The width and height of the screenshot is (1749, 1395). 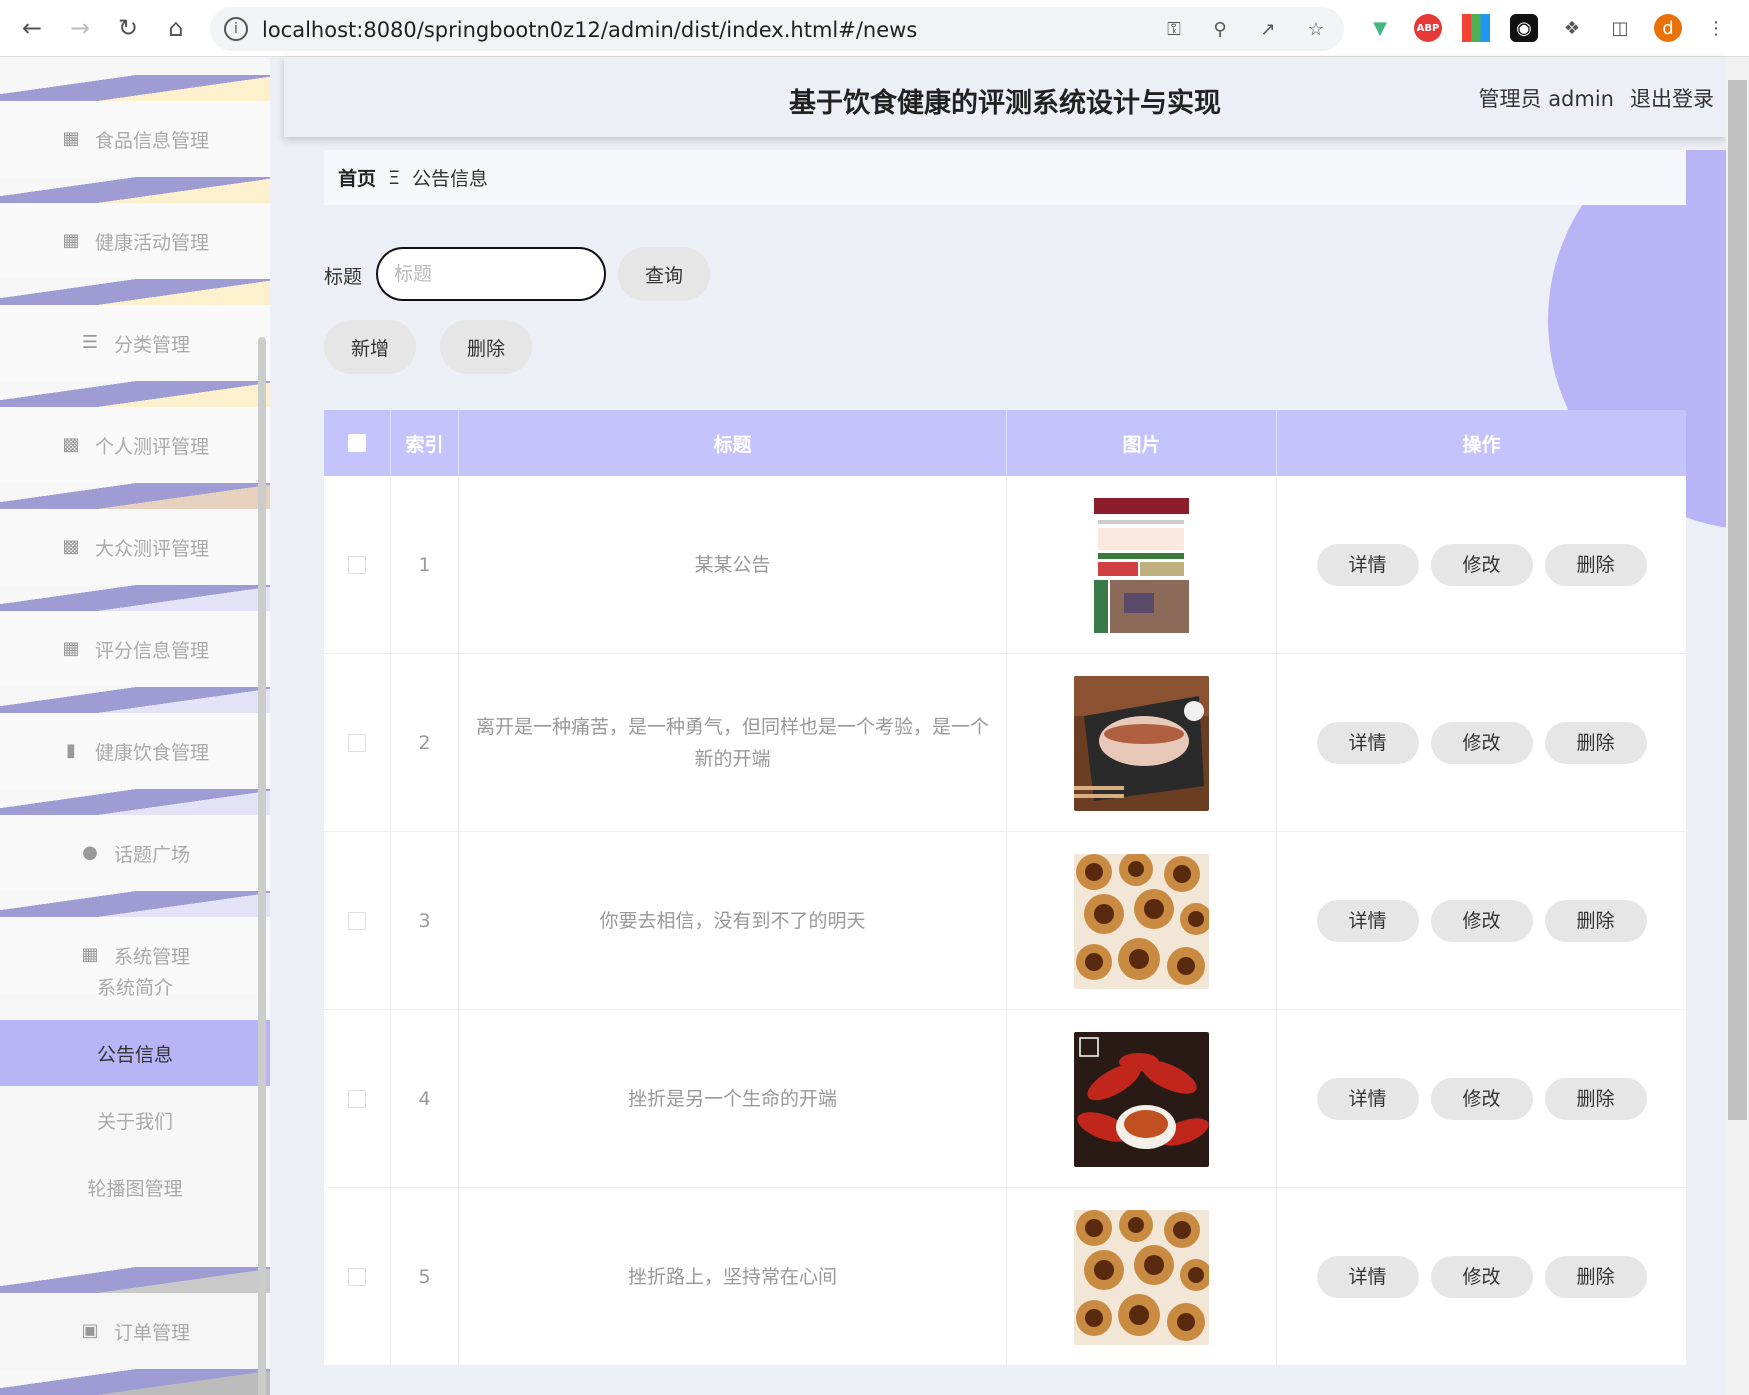 What do you see at coordinates (135, 649) in the screenshot?
I see `sidebar-item-5: ▦ 评分信息管理` at bounding box center [135, 649].